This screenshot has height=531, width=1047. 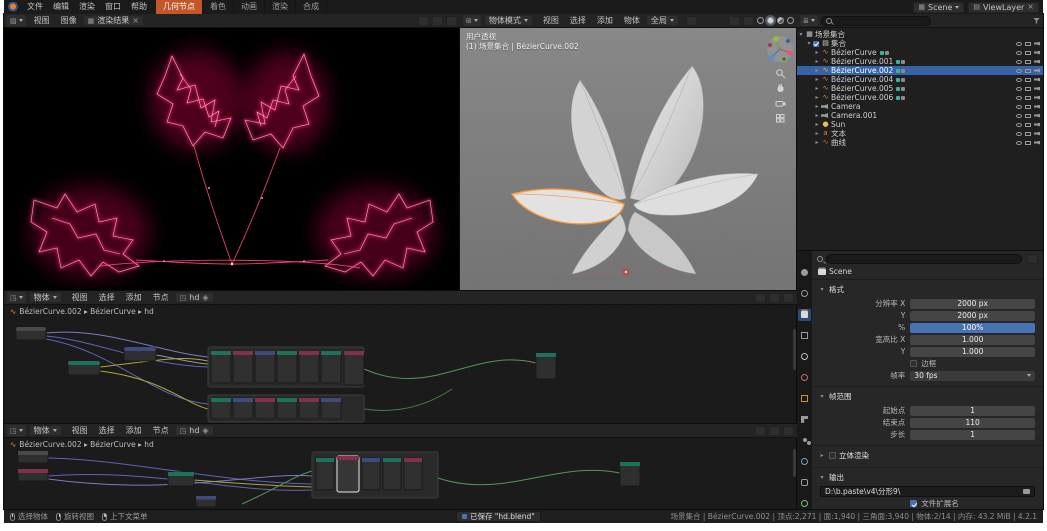 I want to click on editor-type-outliner-icon: ≣, so click(x=809, y=20).